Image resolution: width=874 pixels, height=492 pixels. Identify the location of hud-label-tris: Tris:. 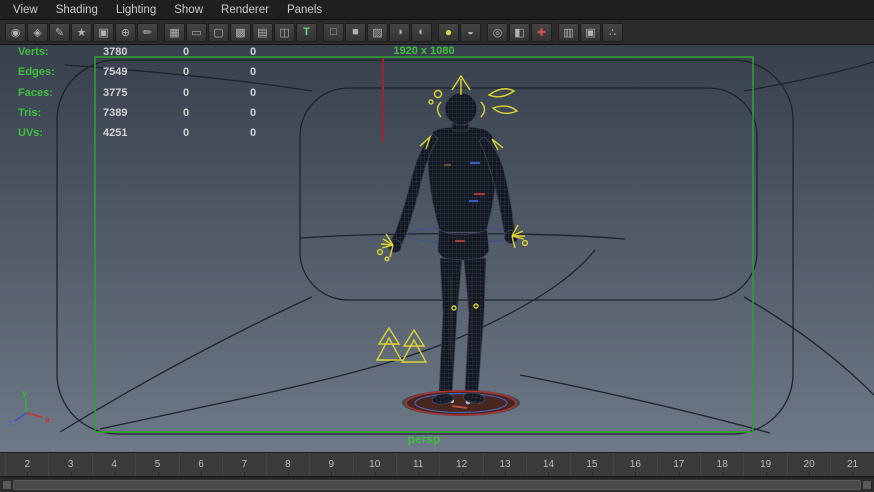
(30, 112).